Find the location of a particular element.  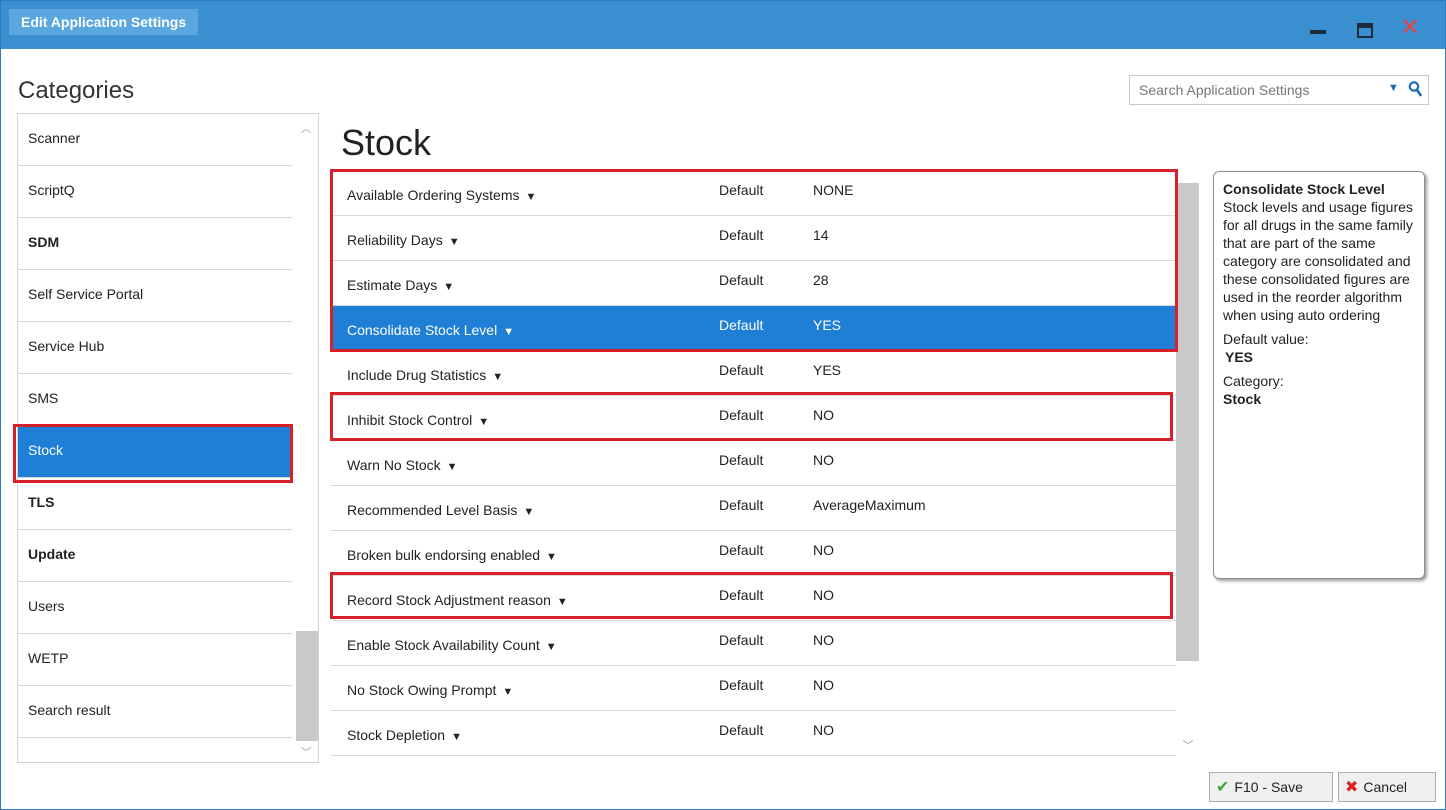

search-icon is located at coordinates (1415, 89).